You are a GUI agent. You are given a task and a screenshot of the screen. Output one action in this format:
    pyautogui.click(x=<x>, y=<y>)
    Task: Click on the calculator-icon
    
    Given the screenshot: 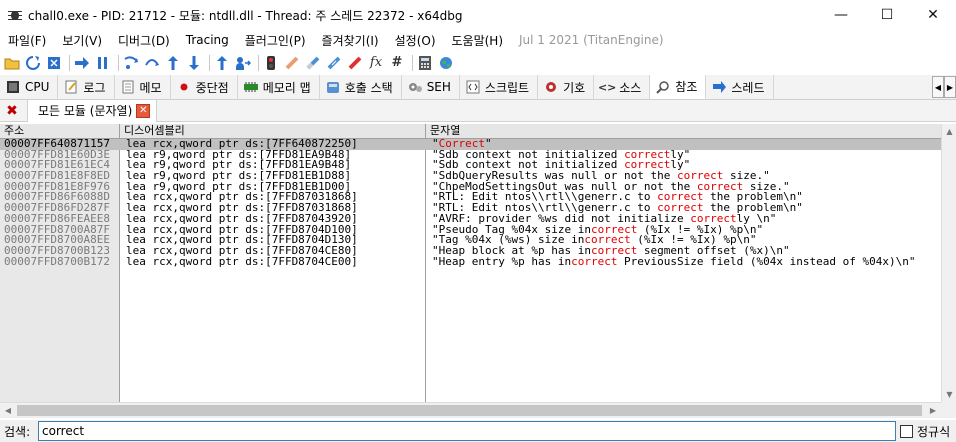 What is the action you would take?
    pyautogui.click(x=425, y=63)
    